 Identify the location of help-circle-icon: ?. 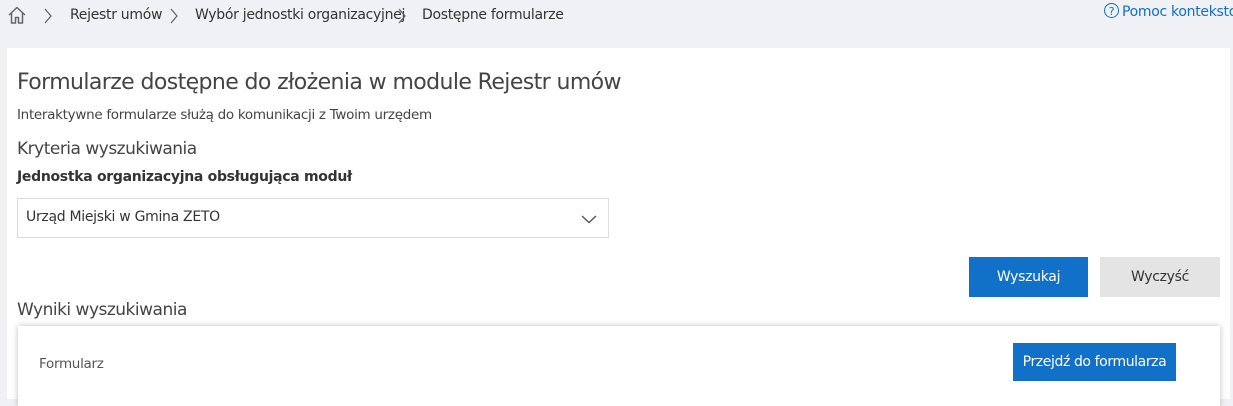
(1111, 10).